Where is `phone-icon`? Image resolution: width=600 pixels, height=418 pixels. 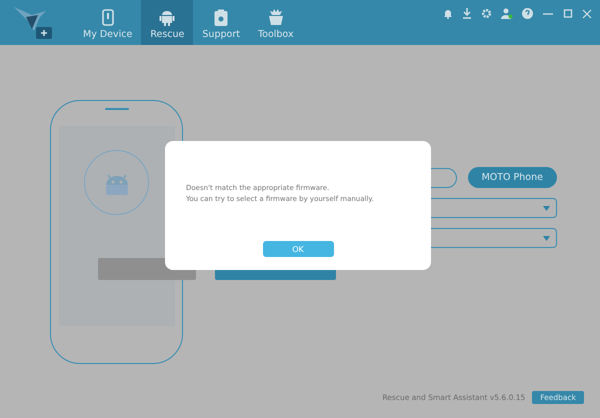
phone-icon is located at coordinates (108, 17).